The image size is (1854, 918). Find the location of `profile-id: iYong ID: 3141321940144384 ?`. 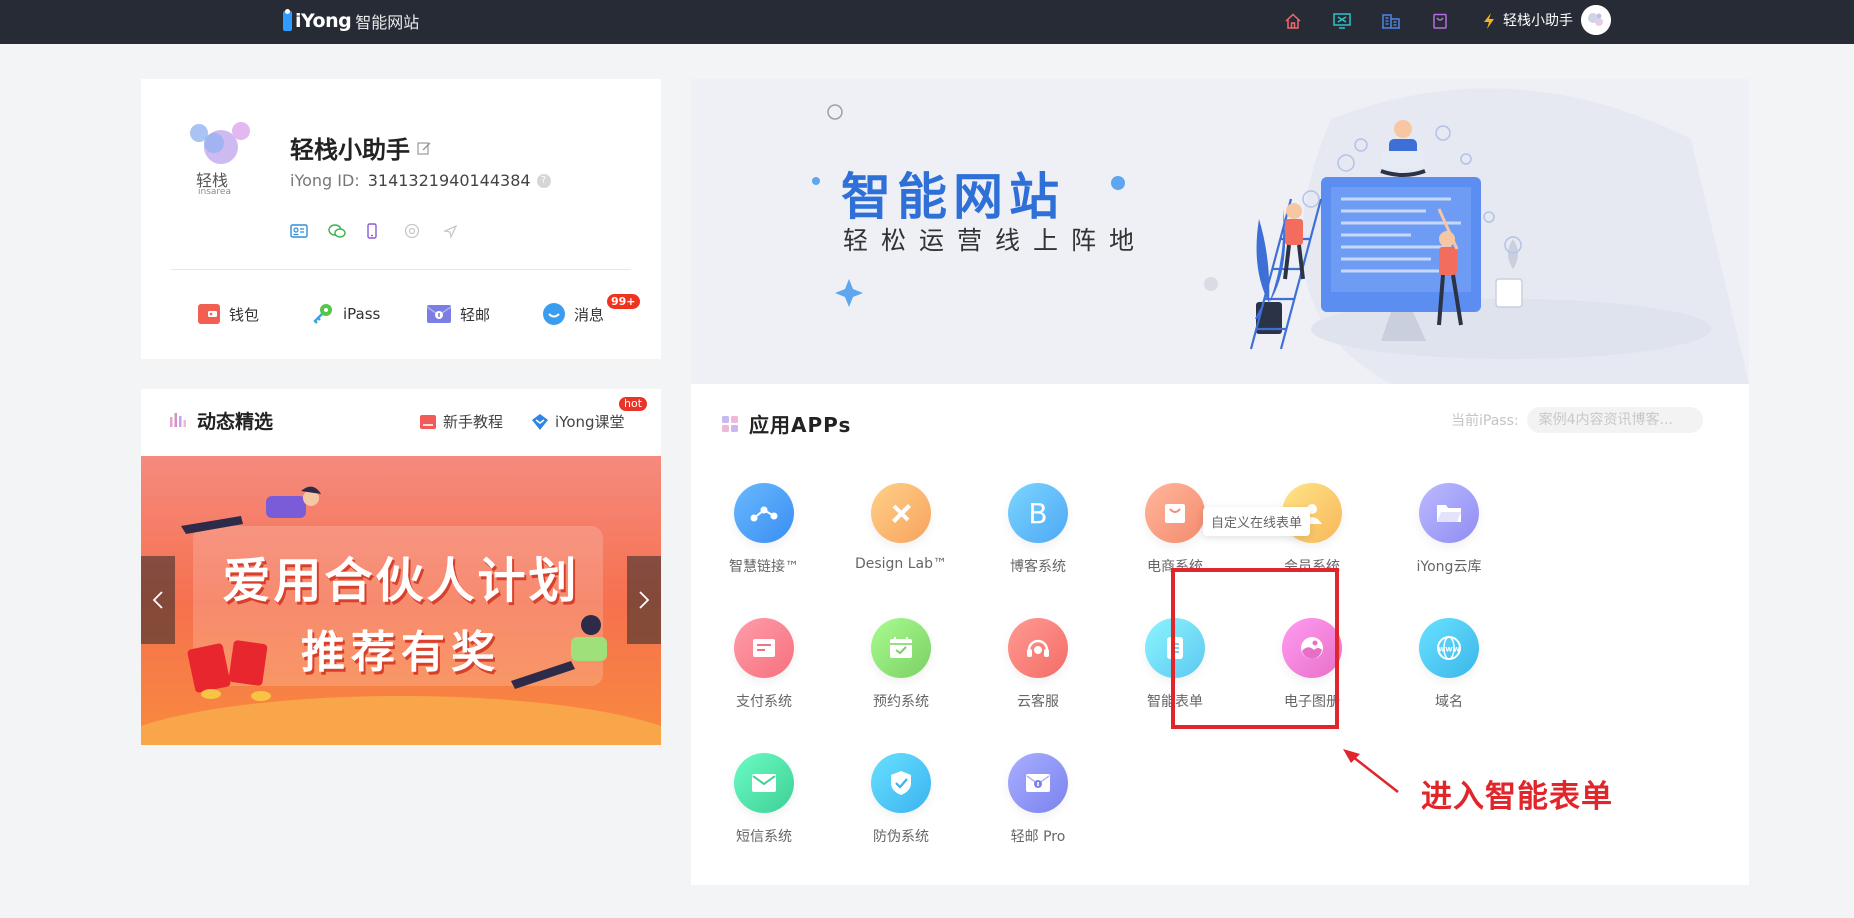

profile-id: iYong ID: 3141321940144384 ? is located at coordinates (420, 180).